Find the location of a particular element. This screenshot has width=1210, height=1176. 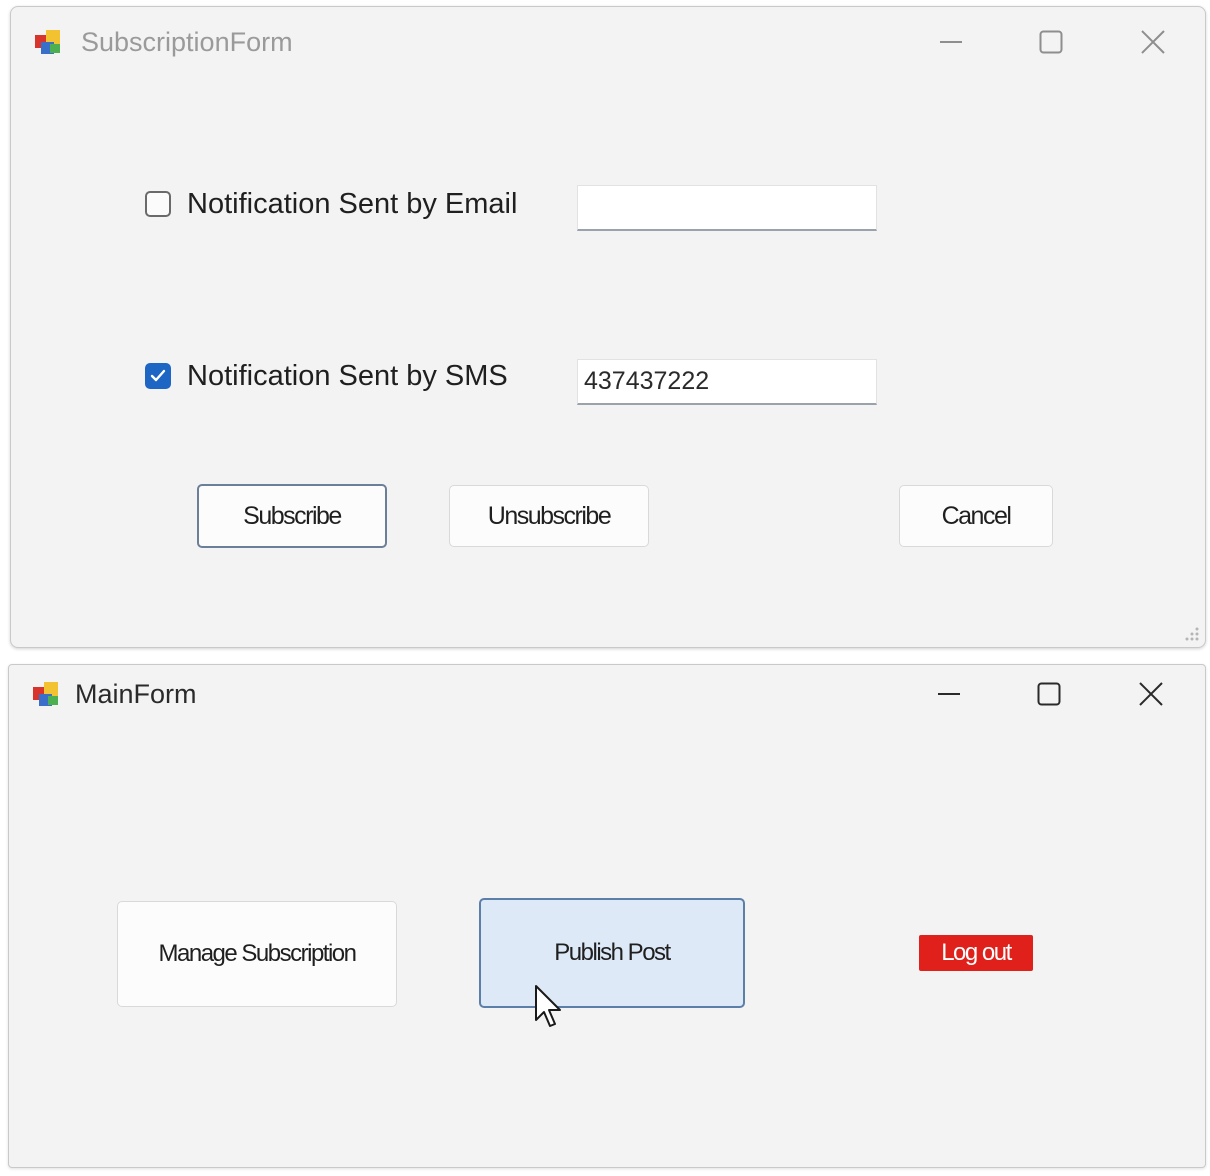

sms-phone-field is located at coordinates (727, 382).